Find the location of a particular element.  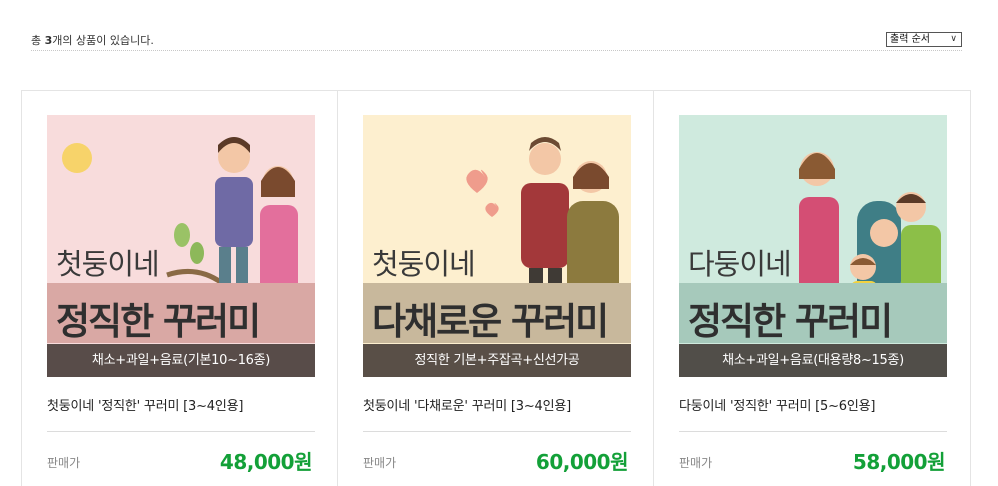

product-name-link: 첫둥이네 '다채로운' 꾸러미 [3~4인용] is located at coordinates (467, 404).